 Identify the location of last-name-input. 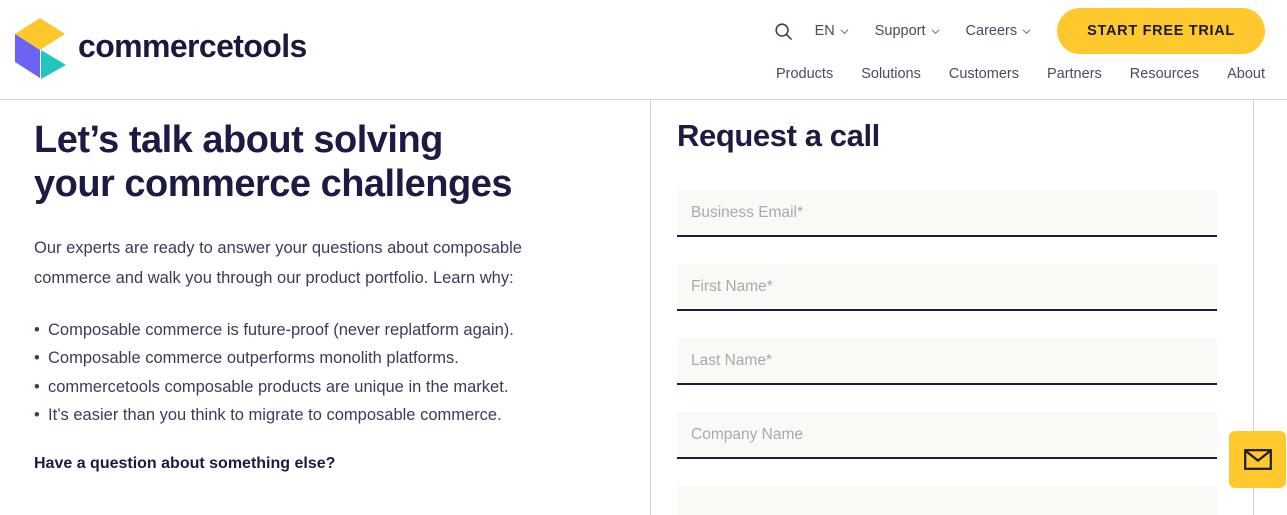
(947, 361).